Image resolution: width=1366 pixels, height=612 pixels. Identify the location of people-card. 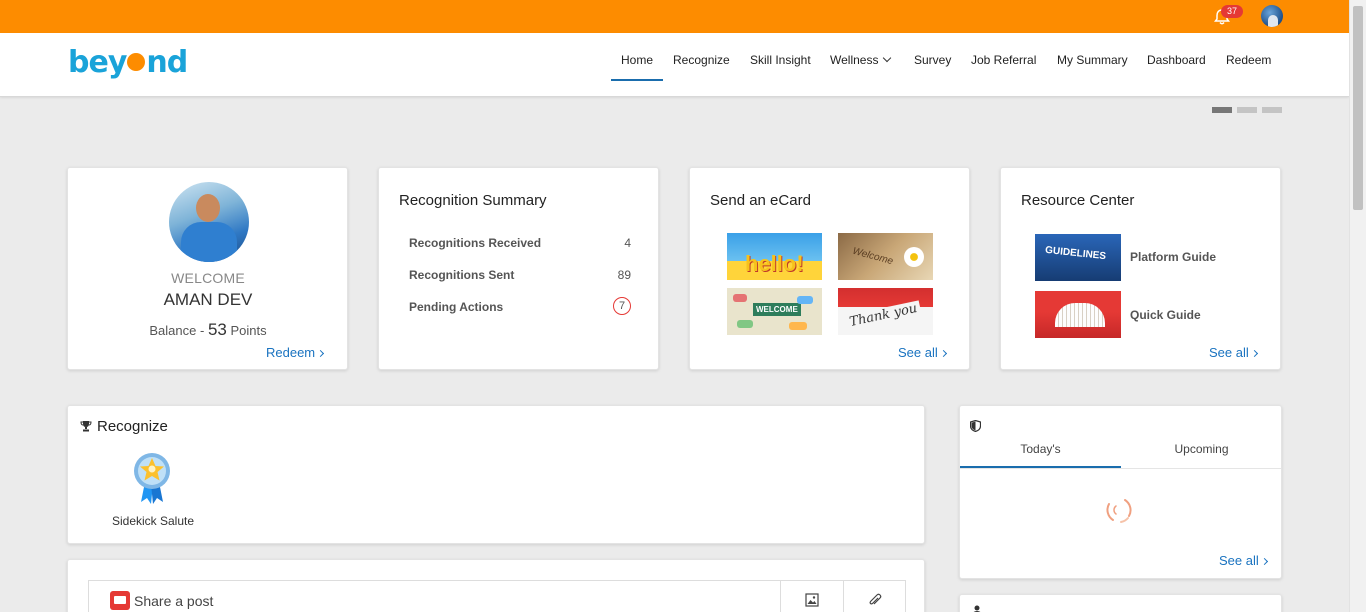
(1120, 603).